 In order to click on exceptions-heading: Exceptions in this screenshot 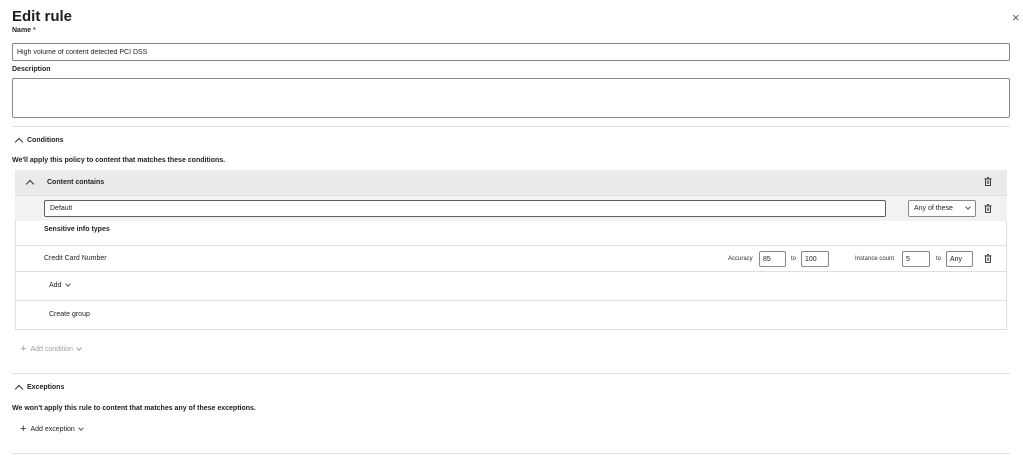, I will do `click(46, 387)`.